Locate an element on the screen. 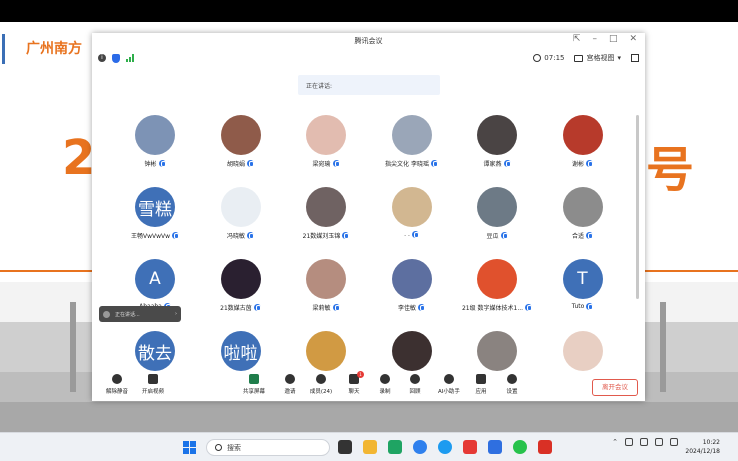 The height and width of the screenshot is (461, 738). participant-tile: 指尖文化 李晓瑶 is located at coordinates (412, 141).